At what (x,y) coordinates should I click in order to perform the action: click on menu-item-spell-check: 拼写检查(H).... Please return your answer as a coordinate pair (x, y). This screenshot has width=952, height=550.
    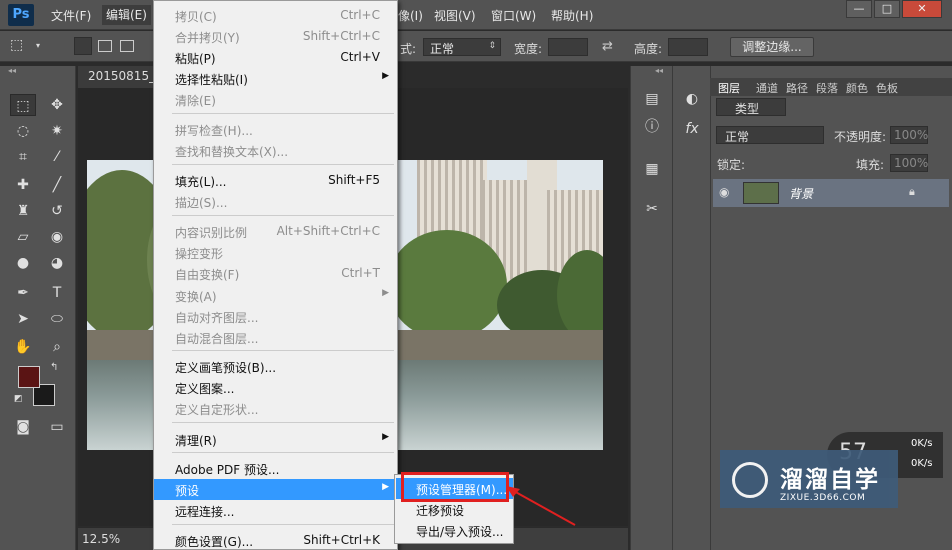
    Looking at the image, I should click on (275, 129).